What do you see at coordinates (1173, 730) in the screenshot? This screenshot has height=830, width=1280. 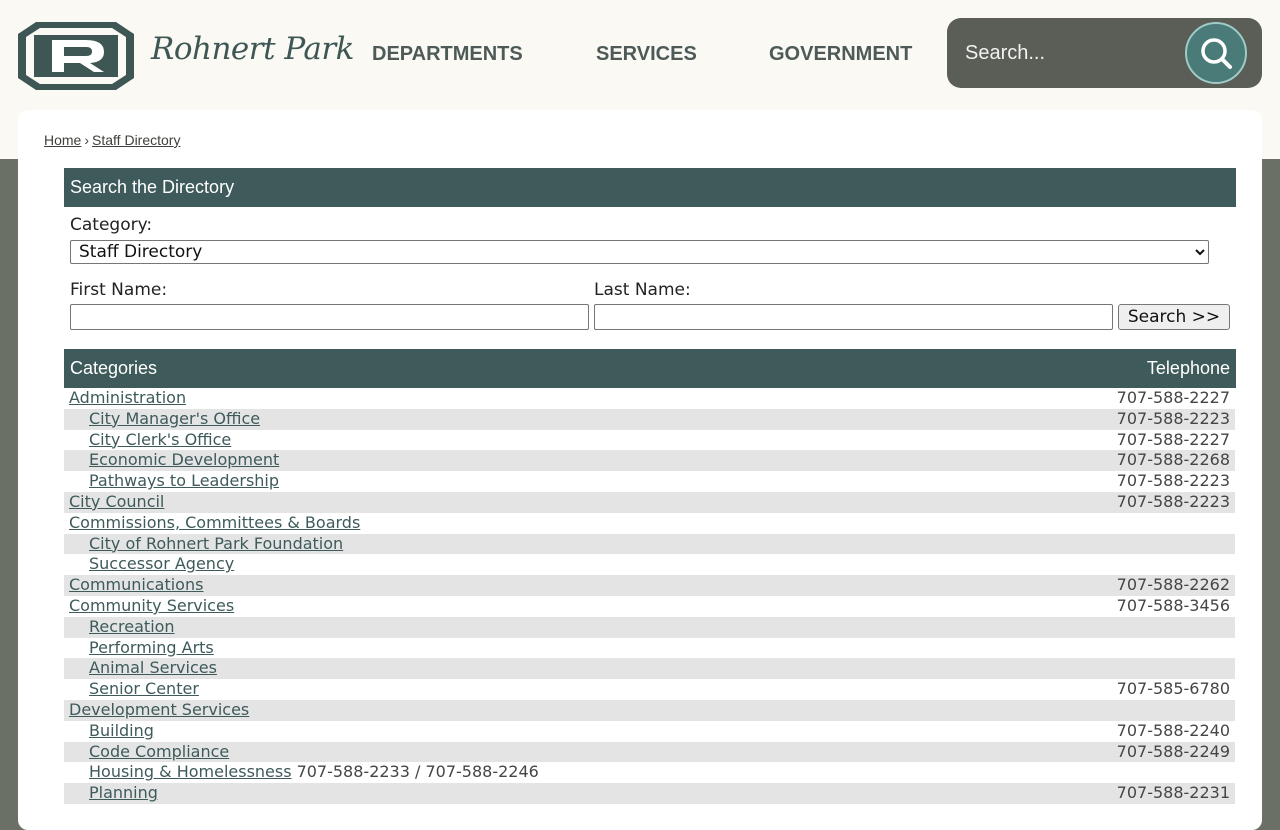 I see `row-phone: 707-588-2240` at bounding box center [1173, 730].